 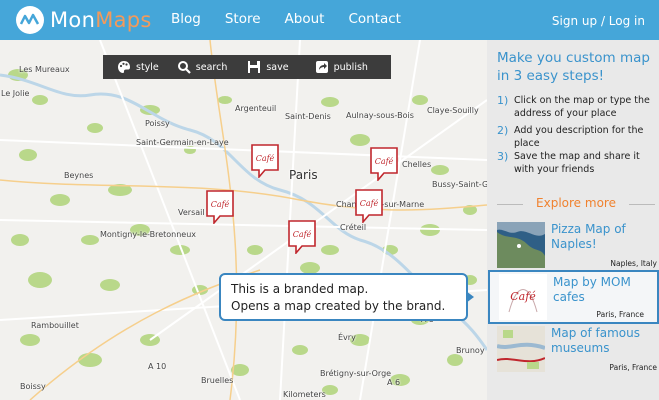 What do you see at coordinates (186, 19) in the screenshot?
I see `nav-blog: Blog` at bounding box center [186, 19].